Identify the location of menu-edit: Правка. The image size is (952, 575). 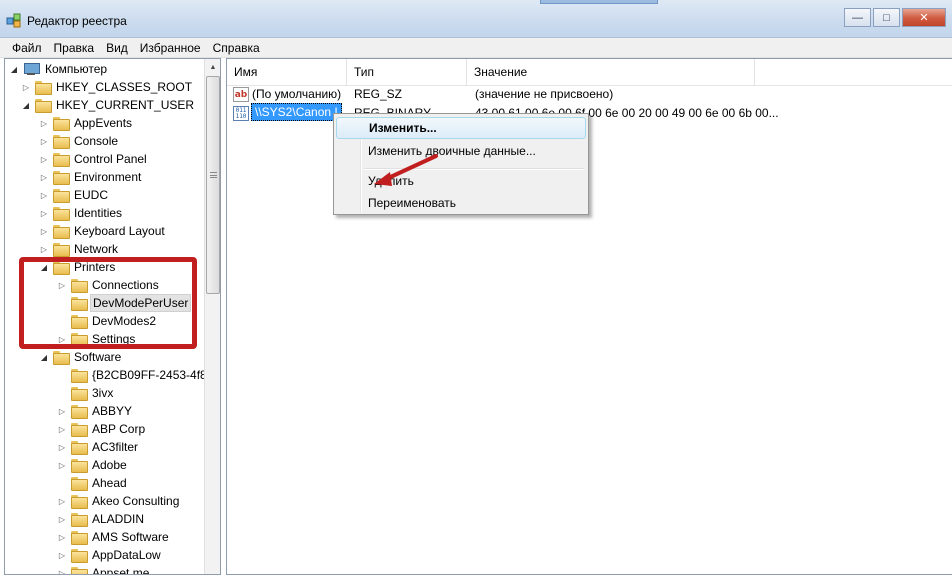
(74, 48).